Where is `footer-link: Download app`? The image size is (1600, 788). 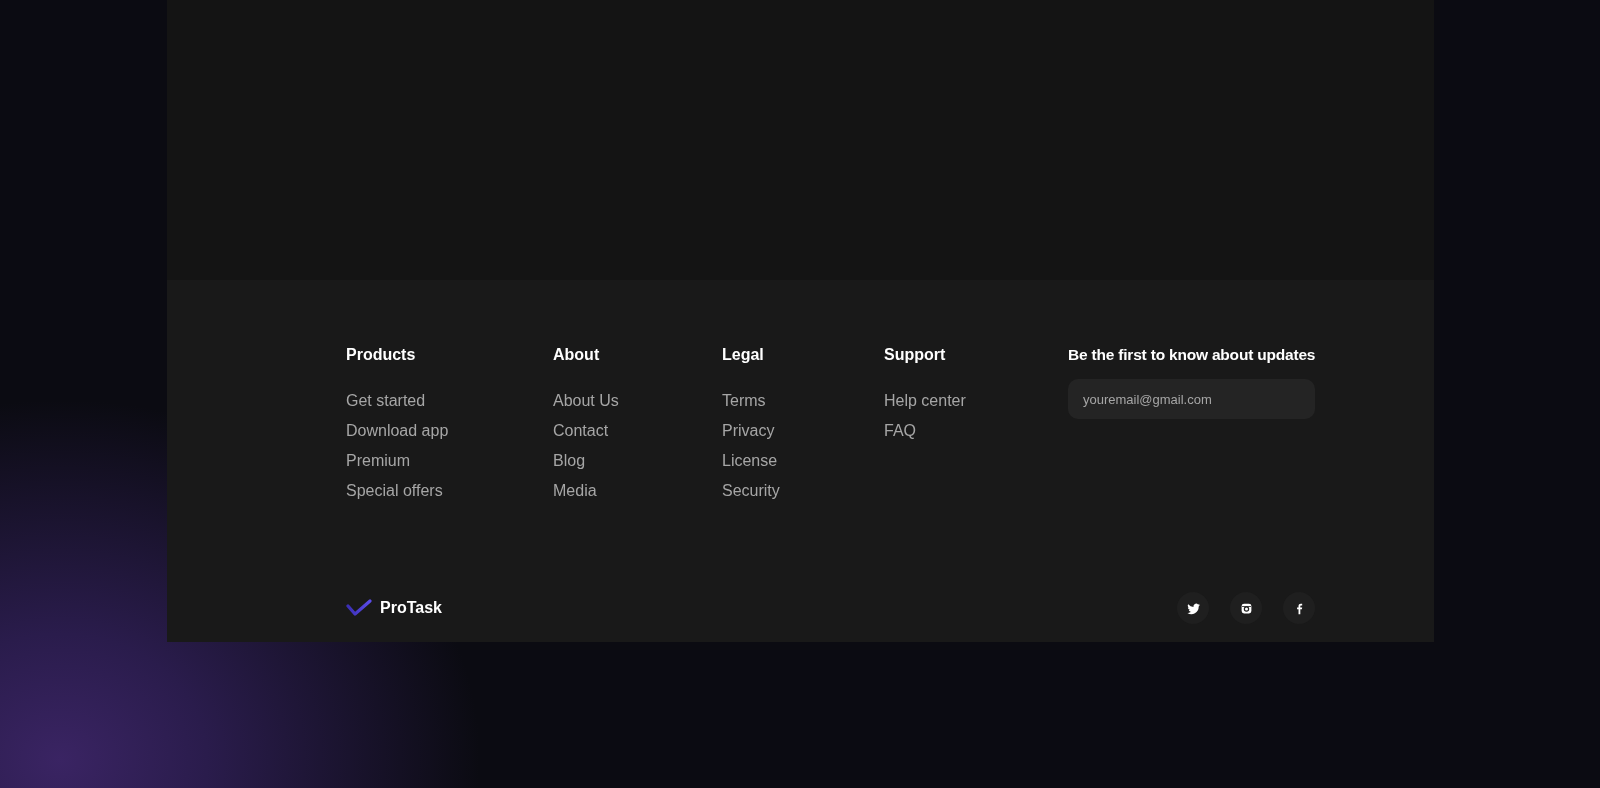 footer-link: Download app is located at coordinates (397, 431).